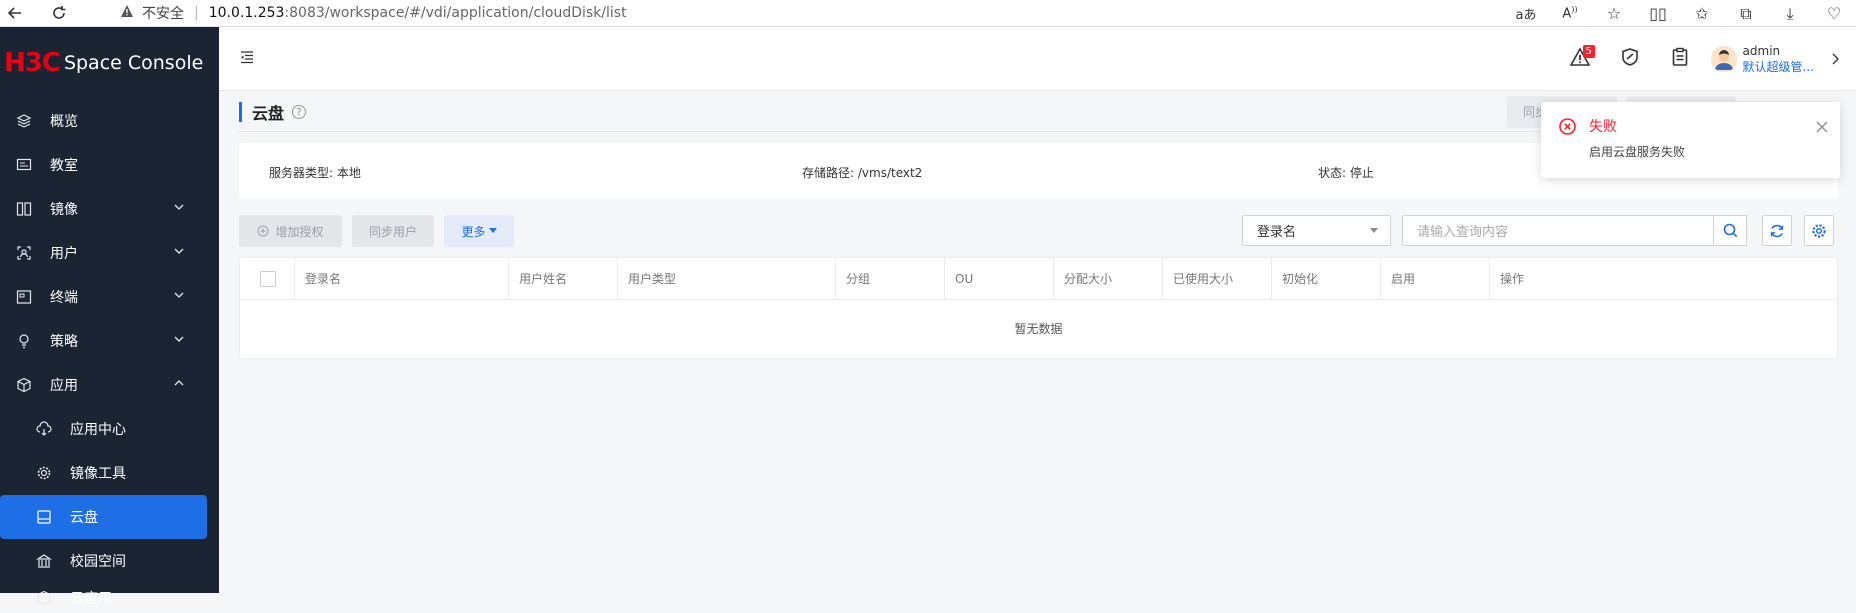 This screenshot has width=1856, height=613. Describe the element at coordinates (1835, 59) in the screenshot. I see `chevron-right-icon` at that location.